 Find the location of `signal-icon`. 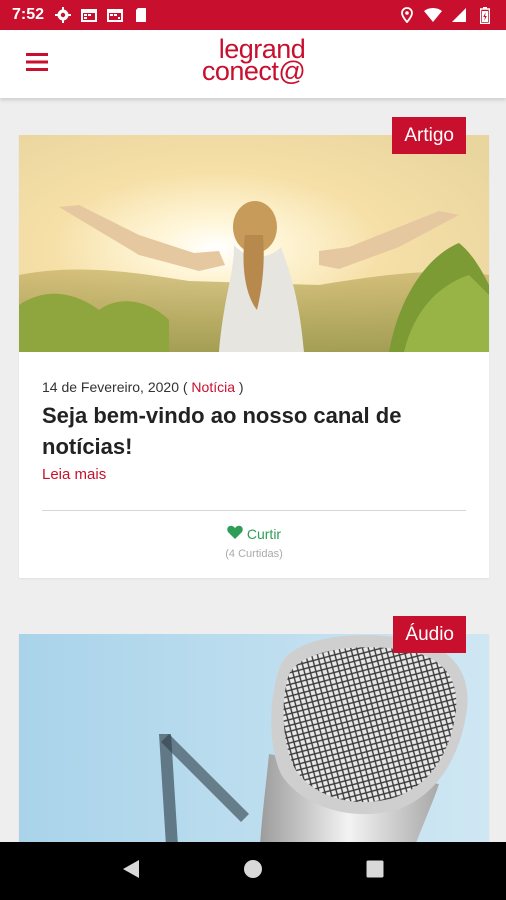

signal-icon is located at coordinates (459, 15).